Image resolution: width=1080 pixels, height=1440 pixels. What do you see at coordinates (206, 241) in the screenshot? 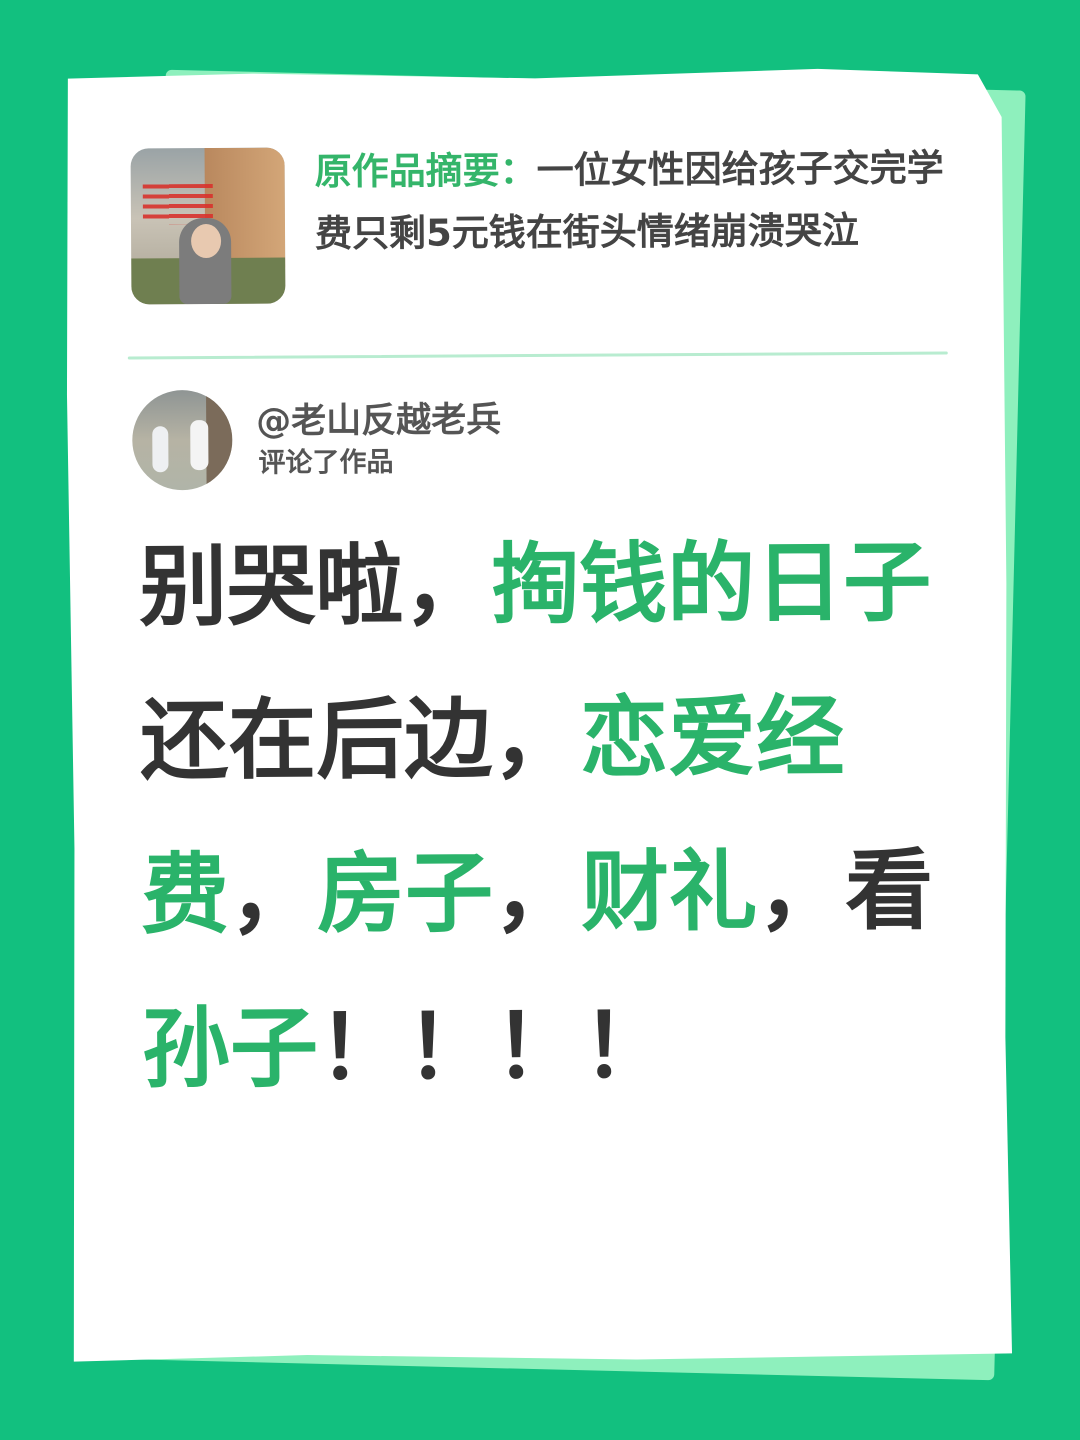
I see `thumbnail-face` at bounding box center [206, 241].